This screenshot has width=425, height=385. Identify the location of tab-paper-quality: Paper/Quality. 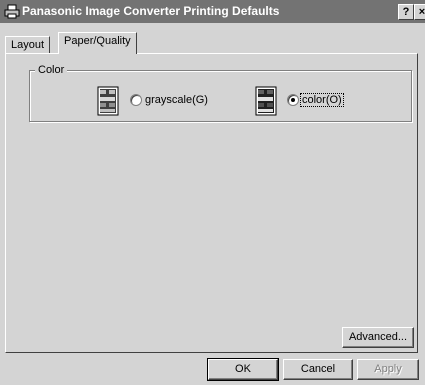
(97, 43).